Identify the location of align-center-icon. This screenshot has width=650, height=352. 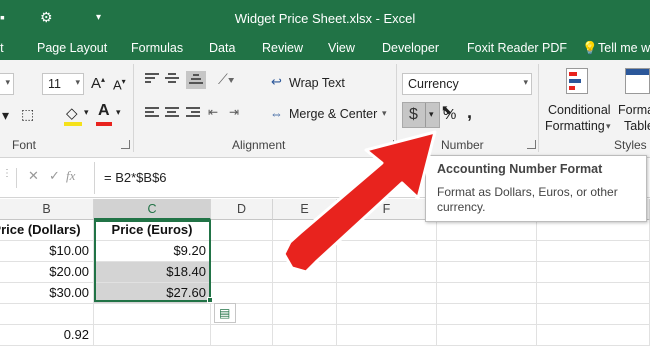
(172, 113).